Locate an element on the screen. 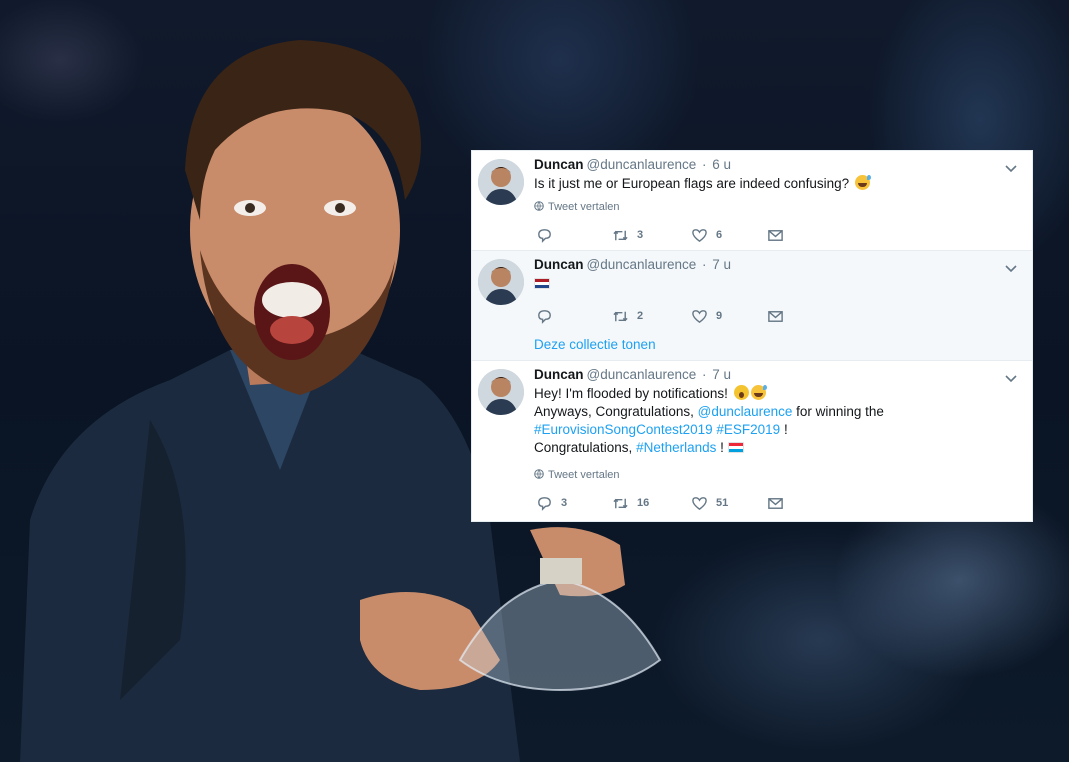 This screenshot has height=762, width=1069. retweet-count: 2 is located at coordinates (640, 316).